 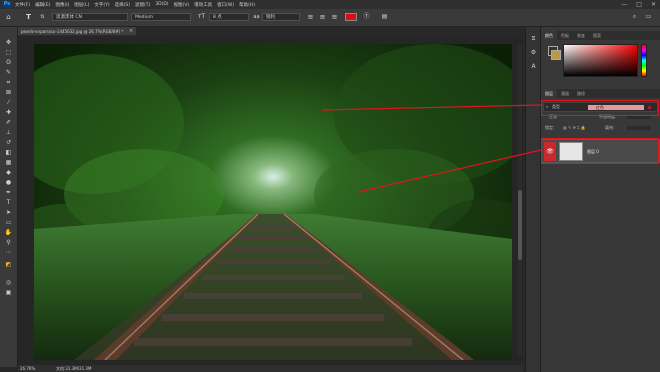 I want to click on align-center-icon: ≡, so click(x=322, y=17).